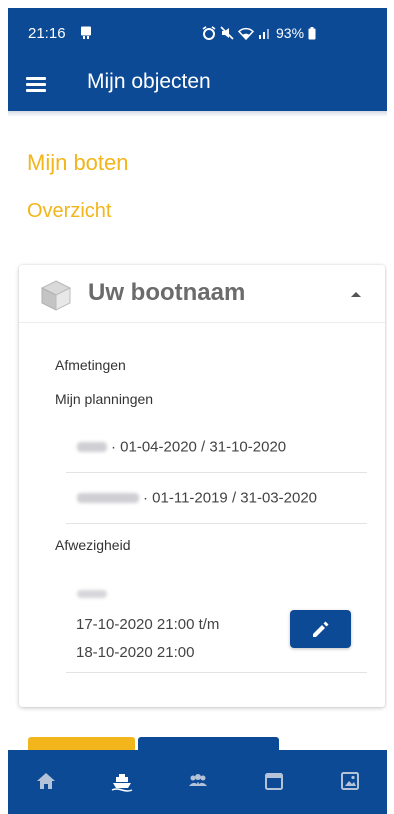  I want to click on nav-calendar, so click(274, 782).